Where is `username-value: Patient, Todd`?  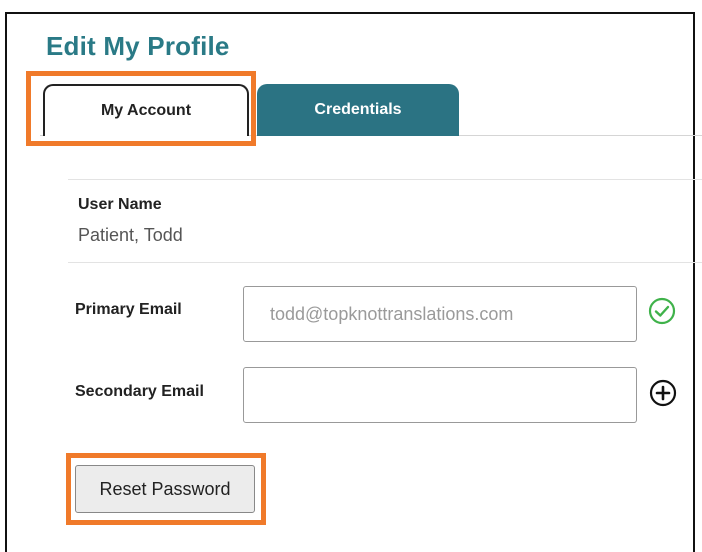 username-value: Patient, Todd is located at coordinates (130, 235).